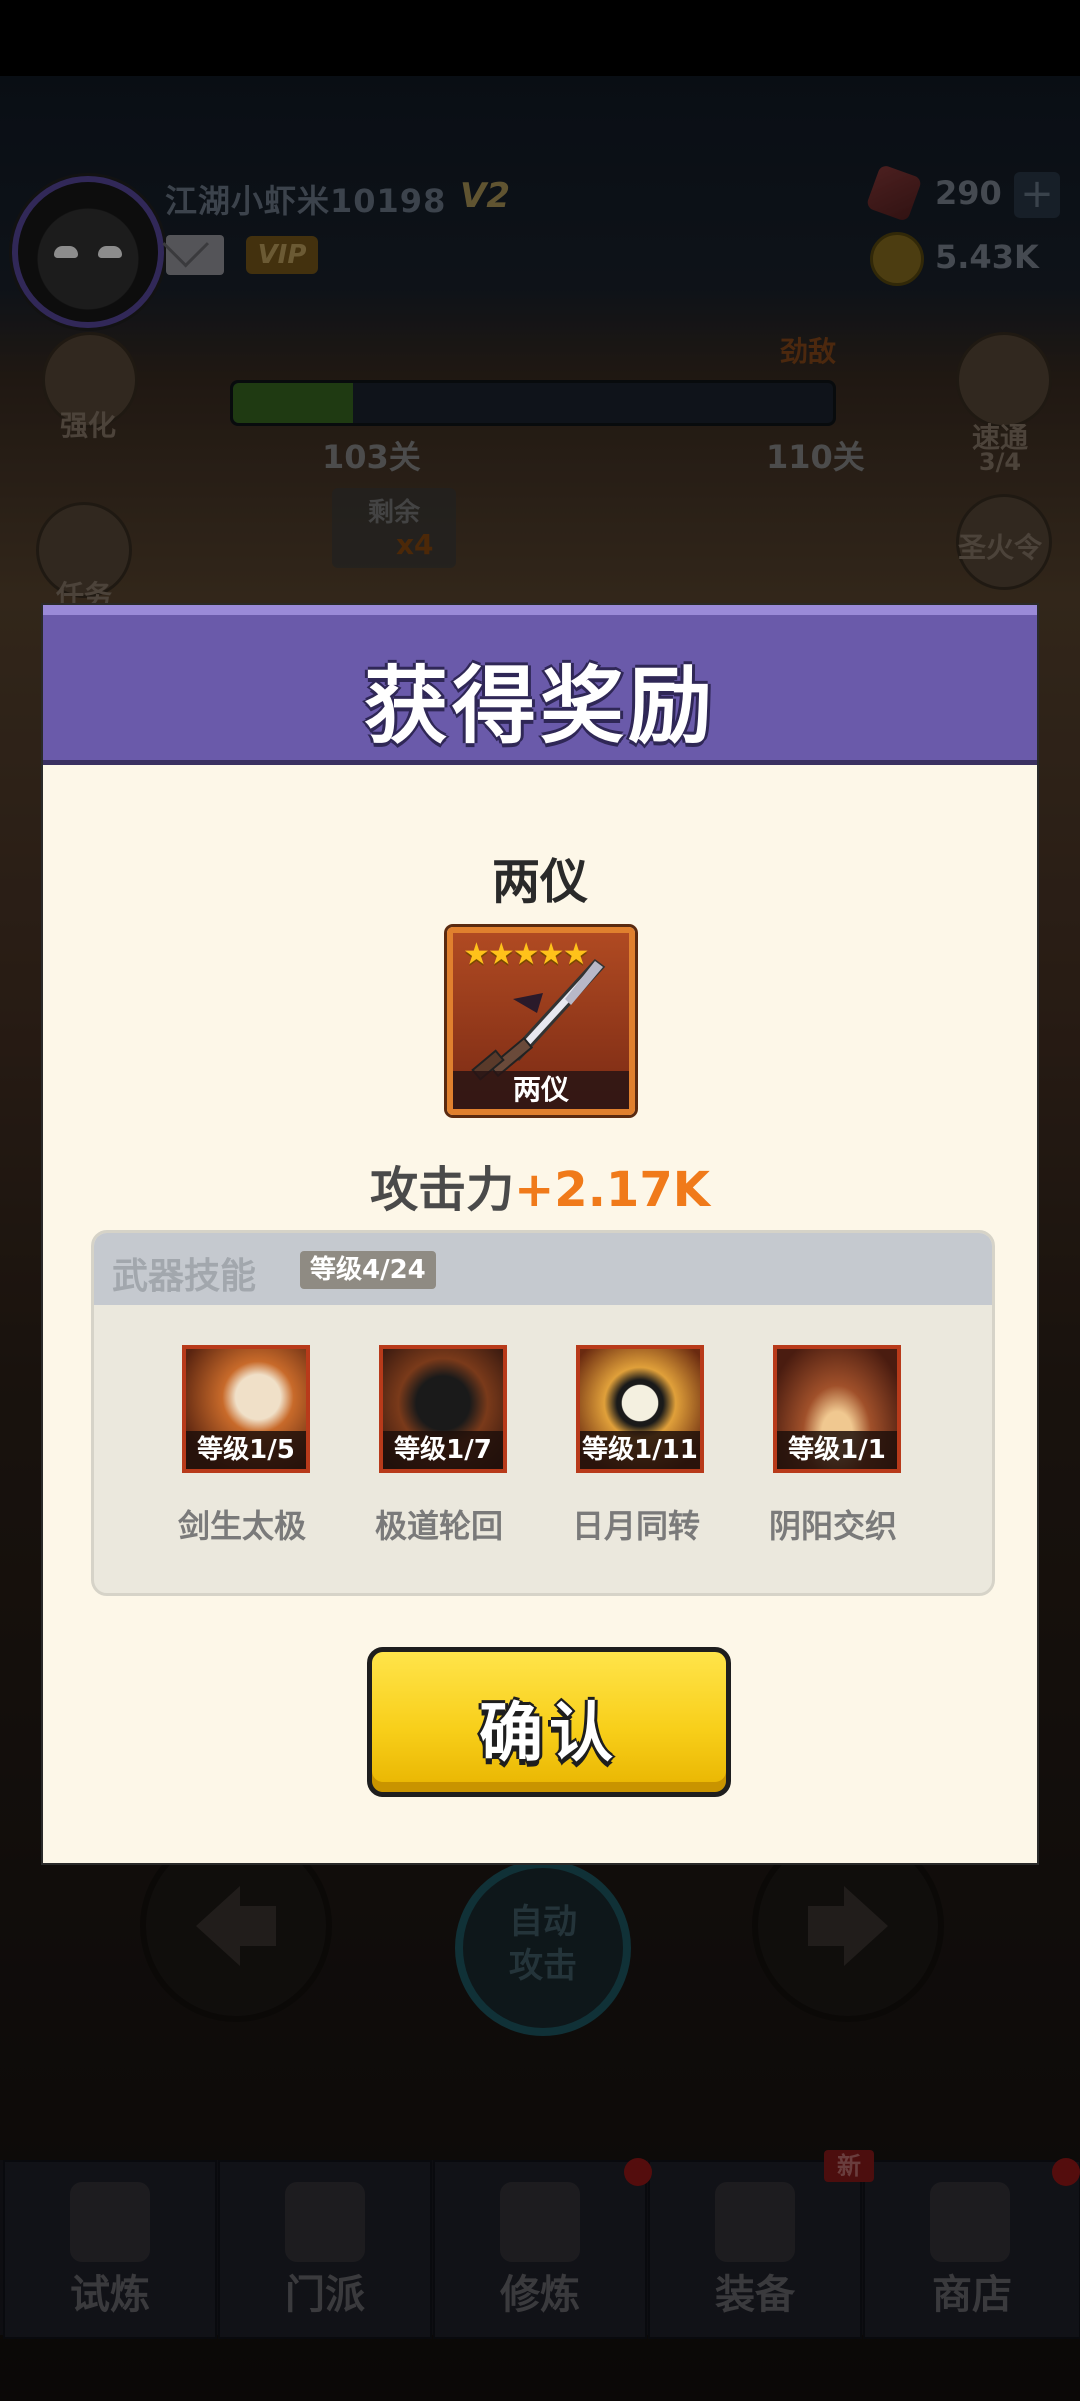  I want to click on reward-item-name: 两仪, so click(539, 882).